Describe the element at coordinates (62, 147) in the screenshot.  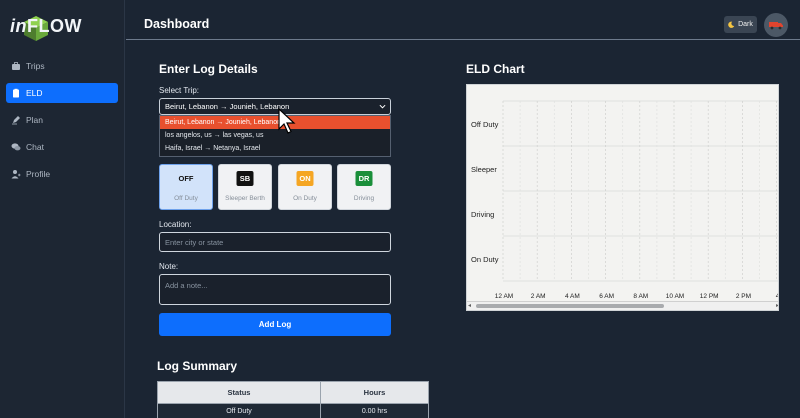
I see `sidebar-item-chat: Chat` at that location.